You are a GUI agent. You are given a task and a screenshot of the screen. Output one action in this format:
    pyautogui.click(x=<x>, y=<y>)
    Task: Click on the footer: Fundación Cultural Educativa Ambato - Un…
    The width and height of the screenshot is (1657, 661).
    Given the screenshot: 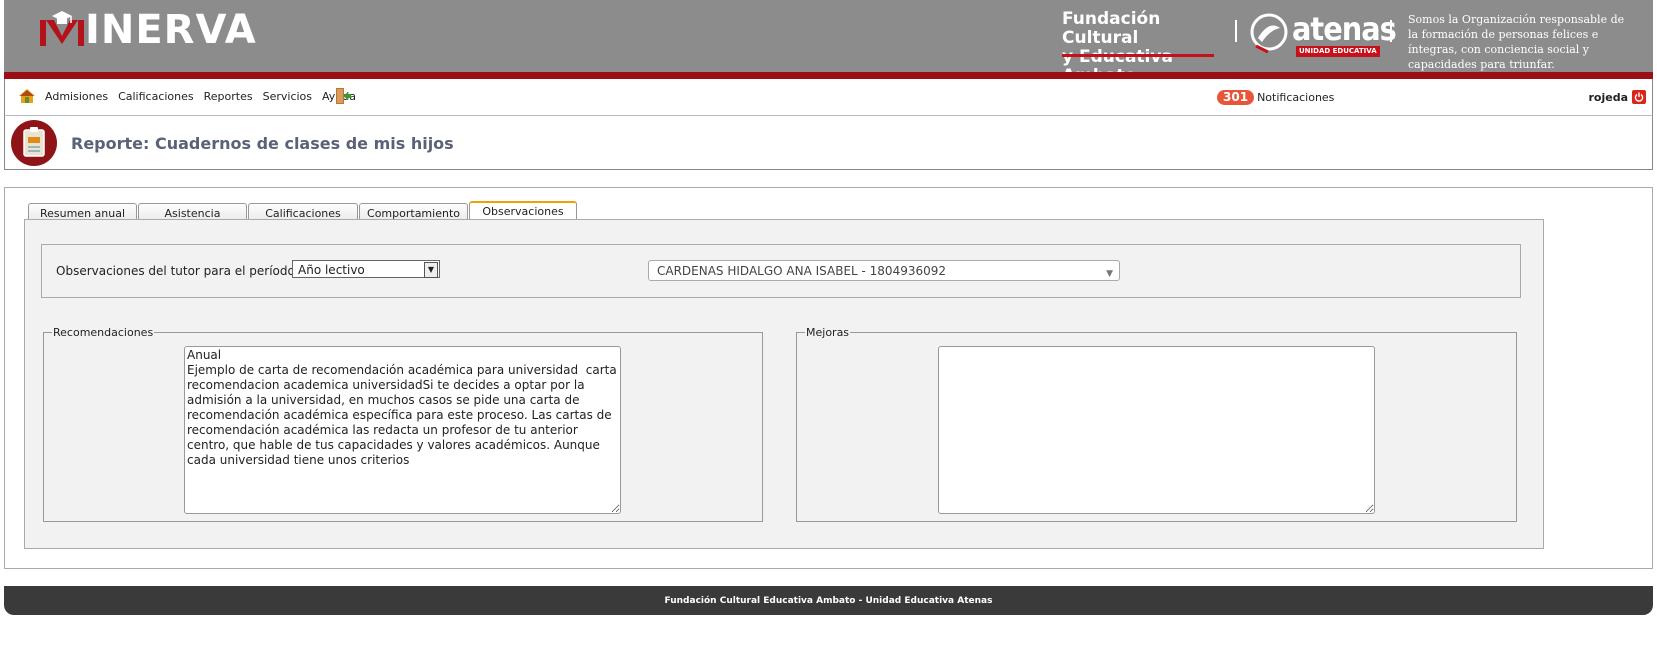 What is the action you would take?
    pyautogui.click(x=828, y=600)
    